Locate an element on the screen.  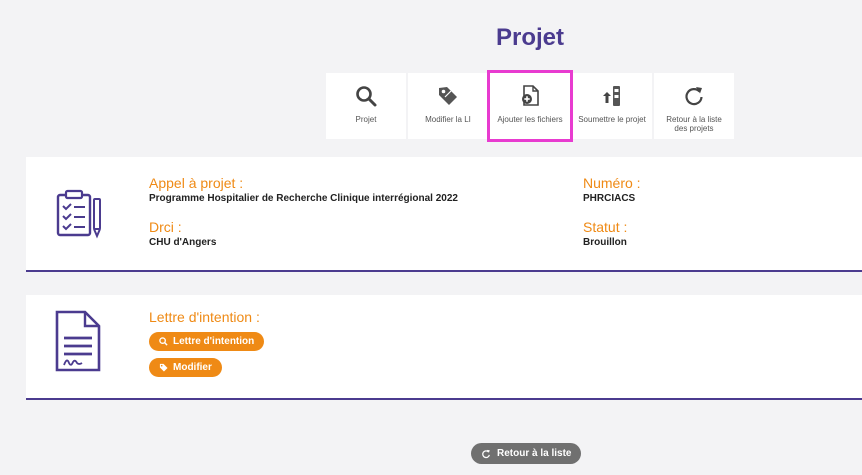
appel-label: Appel à projet : is located at coordinates (196, 183).